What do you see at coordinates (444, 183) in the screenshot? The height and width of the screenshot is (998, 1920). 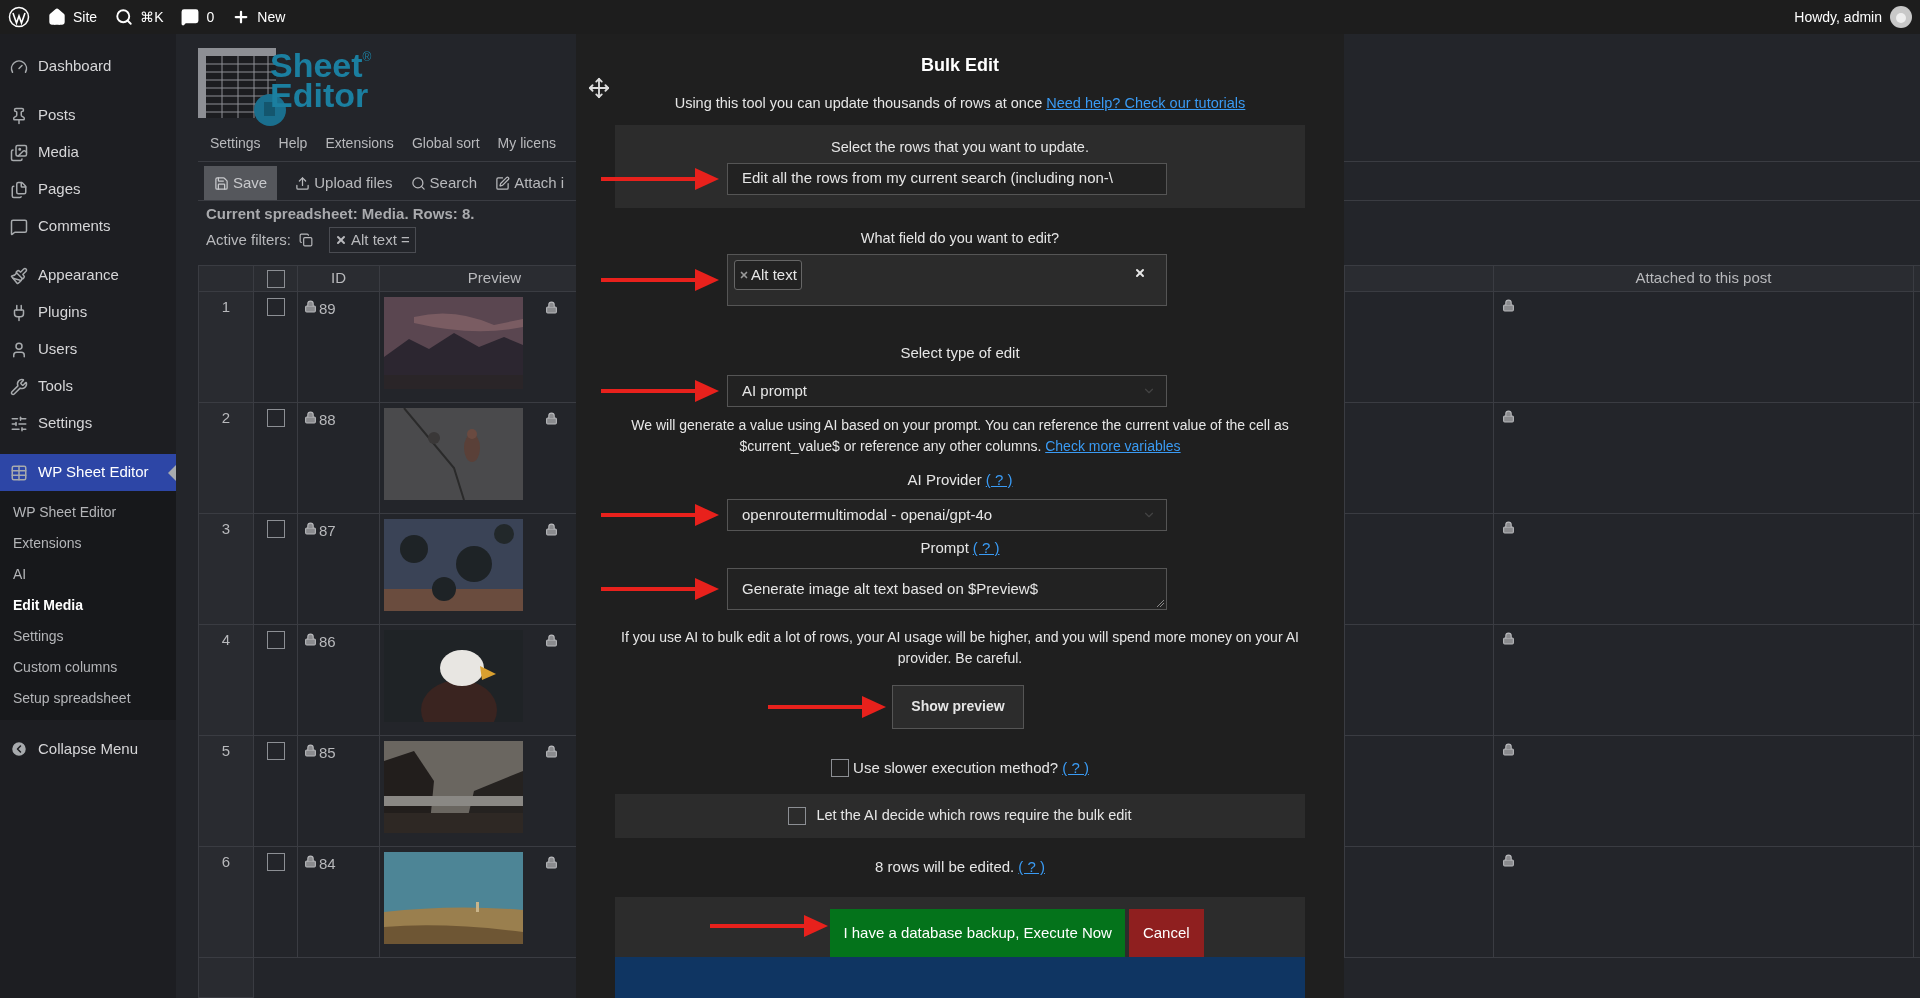 I see `toolbar-button: Search` at bounding box center [444, 183].